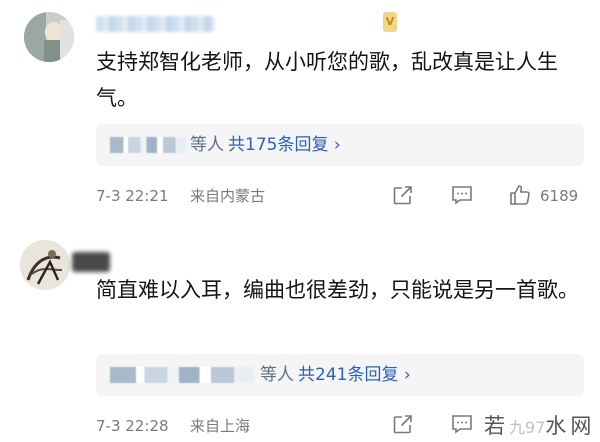 This screenshot has height=442, width=600. I want to click on reply-count-link: 共241条回复 ›, so click(354, 375).